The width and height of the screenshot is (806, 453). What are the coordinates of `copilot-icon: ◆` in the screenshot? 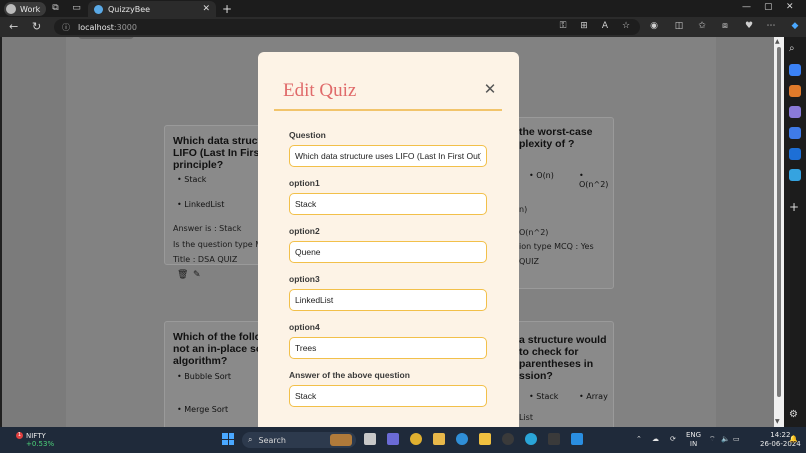 It's located at (795, 26).